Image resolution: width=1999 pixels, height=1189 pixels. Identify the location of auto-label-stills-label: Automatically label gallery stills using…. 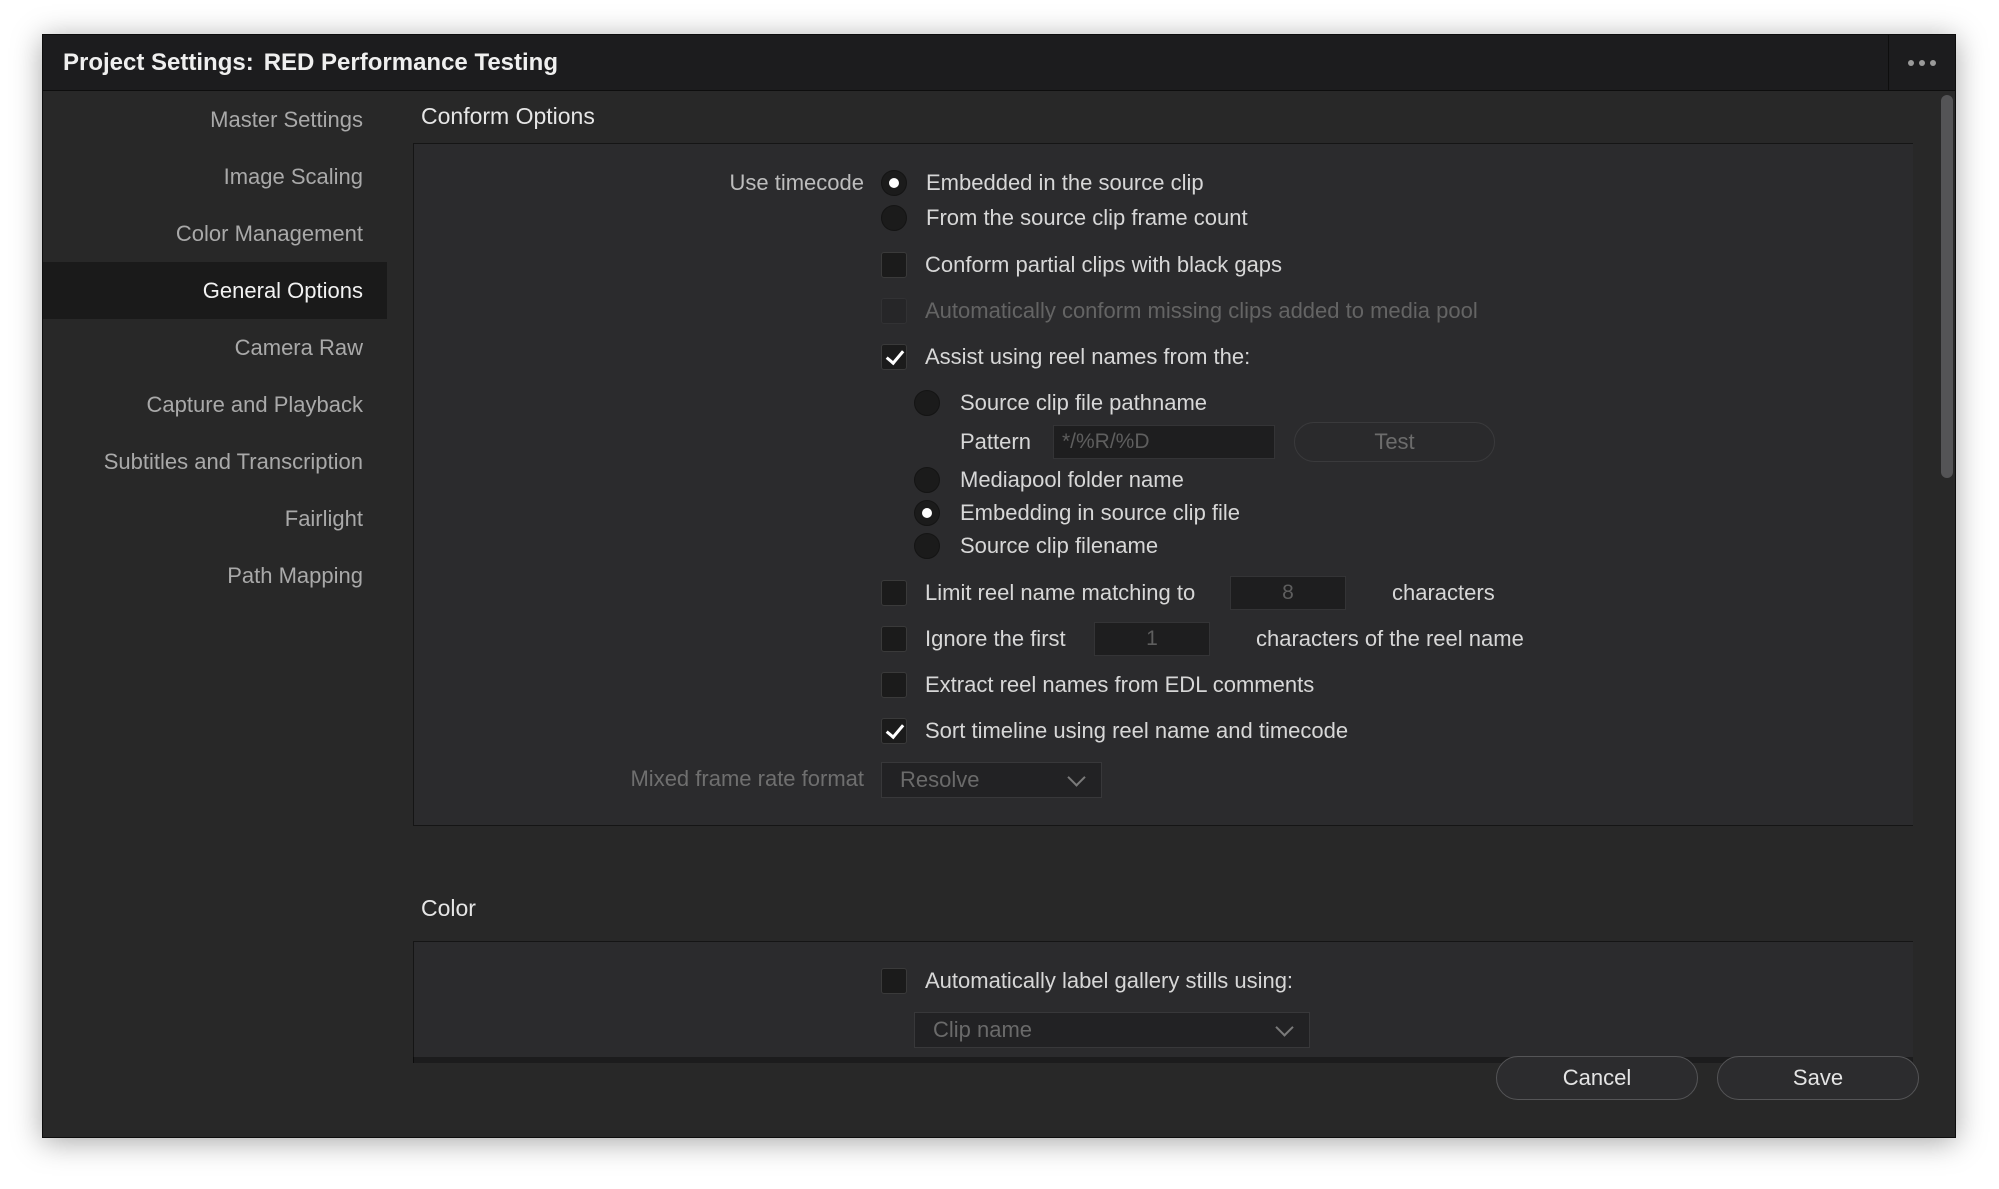
(1109, 980).